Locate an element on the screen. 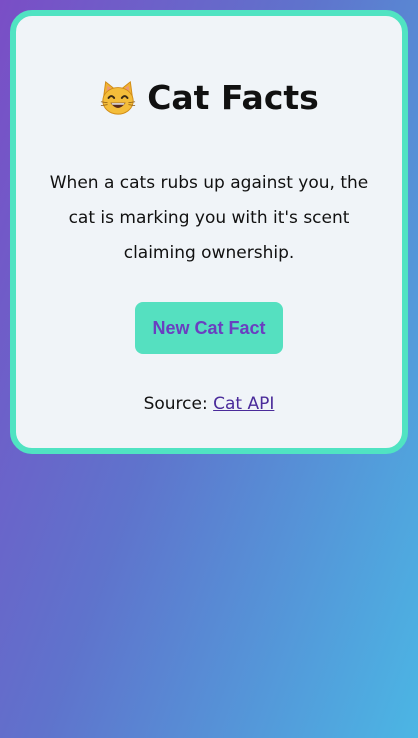 The image size is (418, 738). page-title: Cat Facts is located at coordinates (209, 97).